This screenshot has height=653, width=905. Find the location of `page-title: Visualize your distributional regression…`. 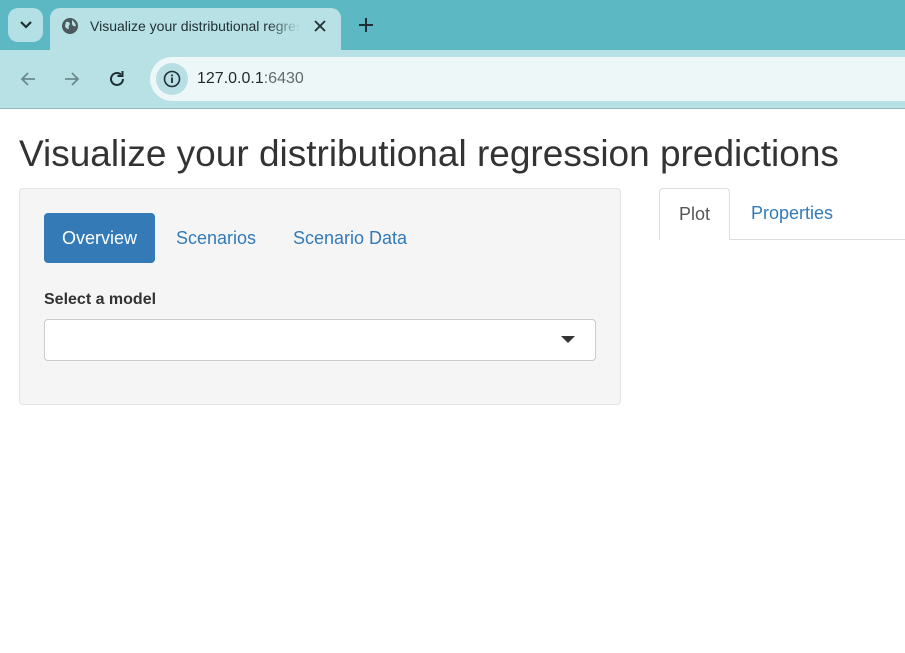

page-title: Visualize your distributional regression… is located at coordinates (429, 153).